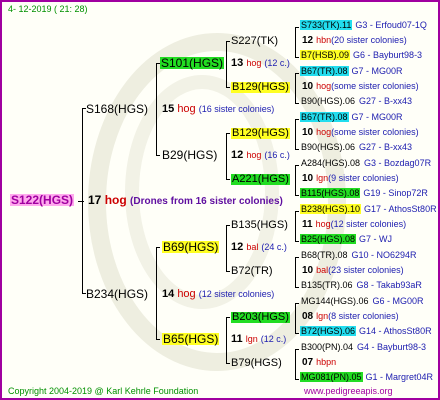 Image resolution: width=440 pixels, height=400 pixels. I want to click on gen3-queen-8: B79(HGS), so click(256, 363).